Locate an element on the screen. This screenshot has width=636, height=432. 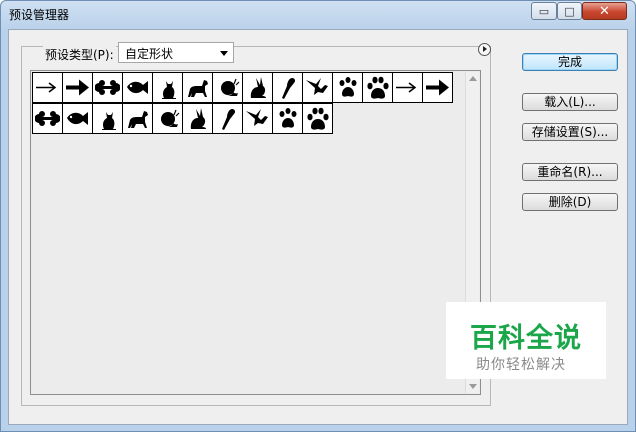
watermark-title: 百科全说 is located at coordinates (526, 338).